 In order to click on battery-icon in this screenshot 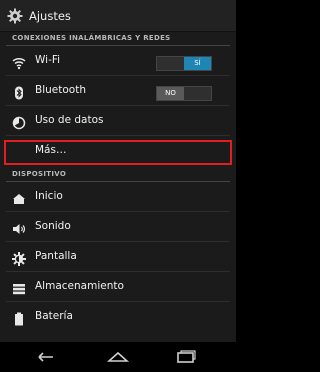, I will do `click(19, 318)`.